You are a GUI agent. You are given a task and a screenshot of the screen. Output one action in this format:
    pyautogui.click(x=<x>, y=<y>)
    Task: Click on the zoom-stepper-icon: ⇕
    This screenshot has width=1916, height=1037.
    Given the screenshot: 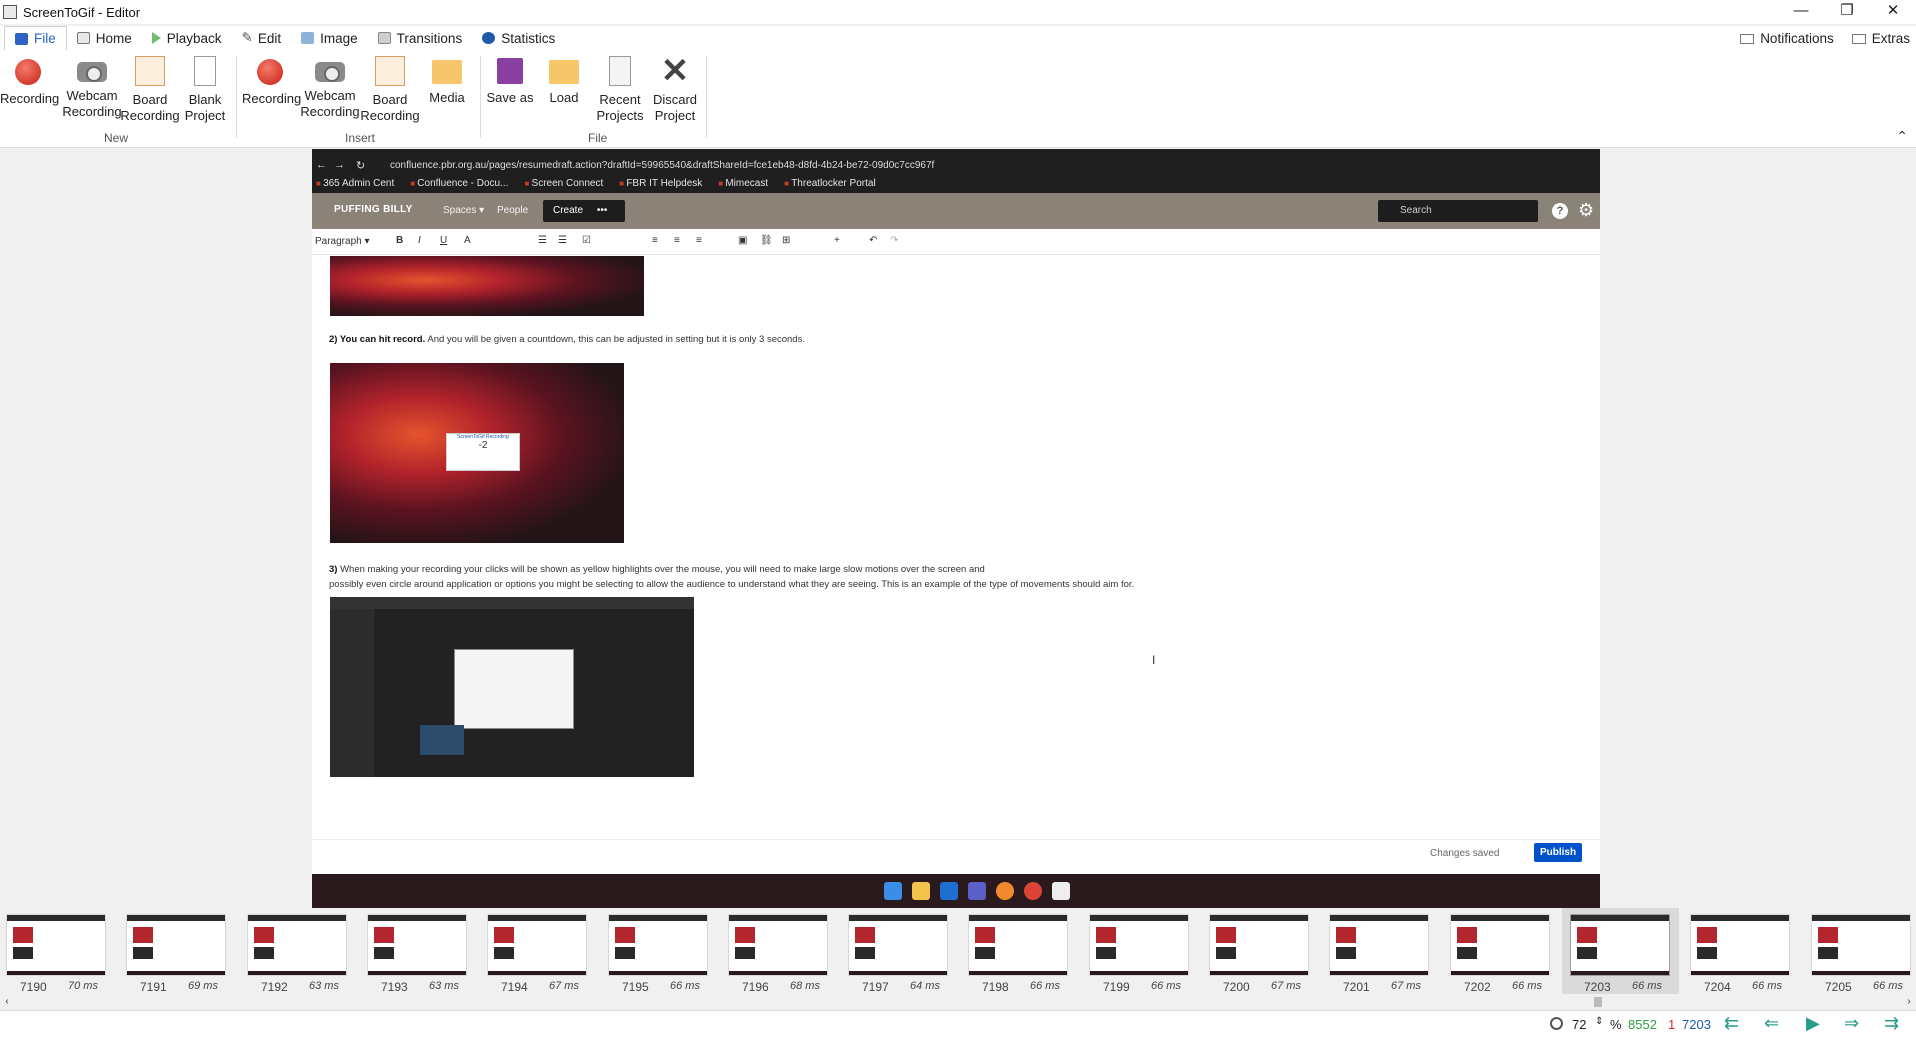 What is the action you would take?
    pyautogui.click(x=1599, y=1021)
    